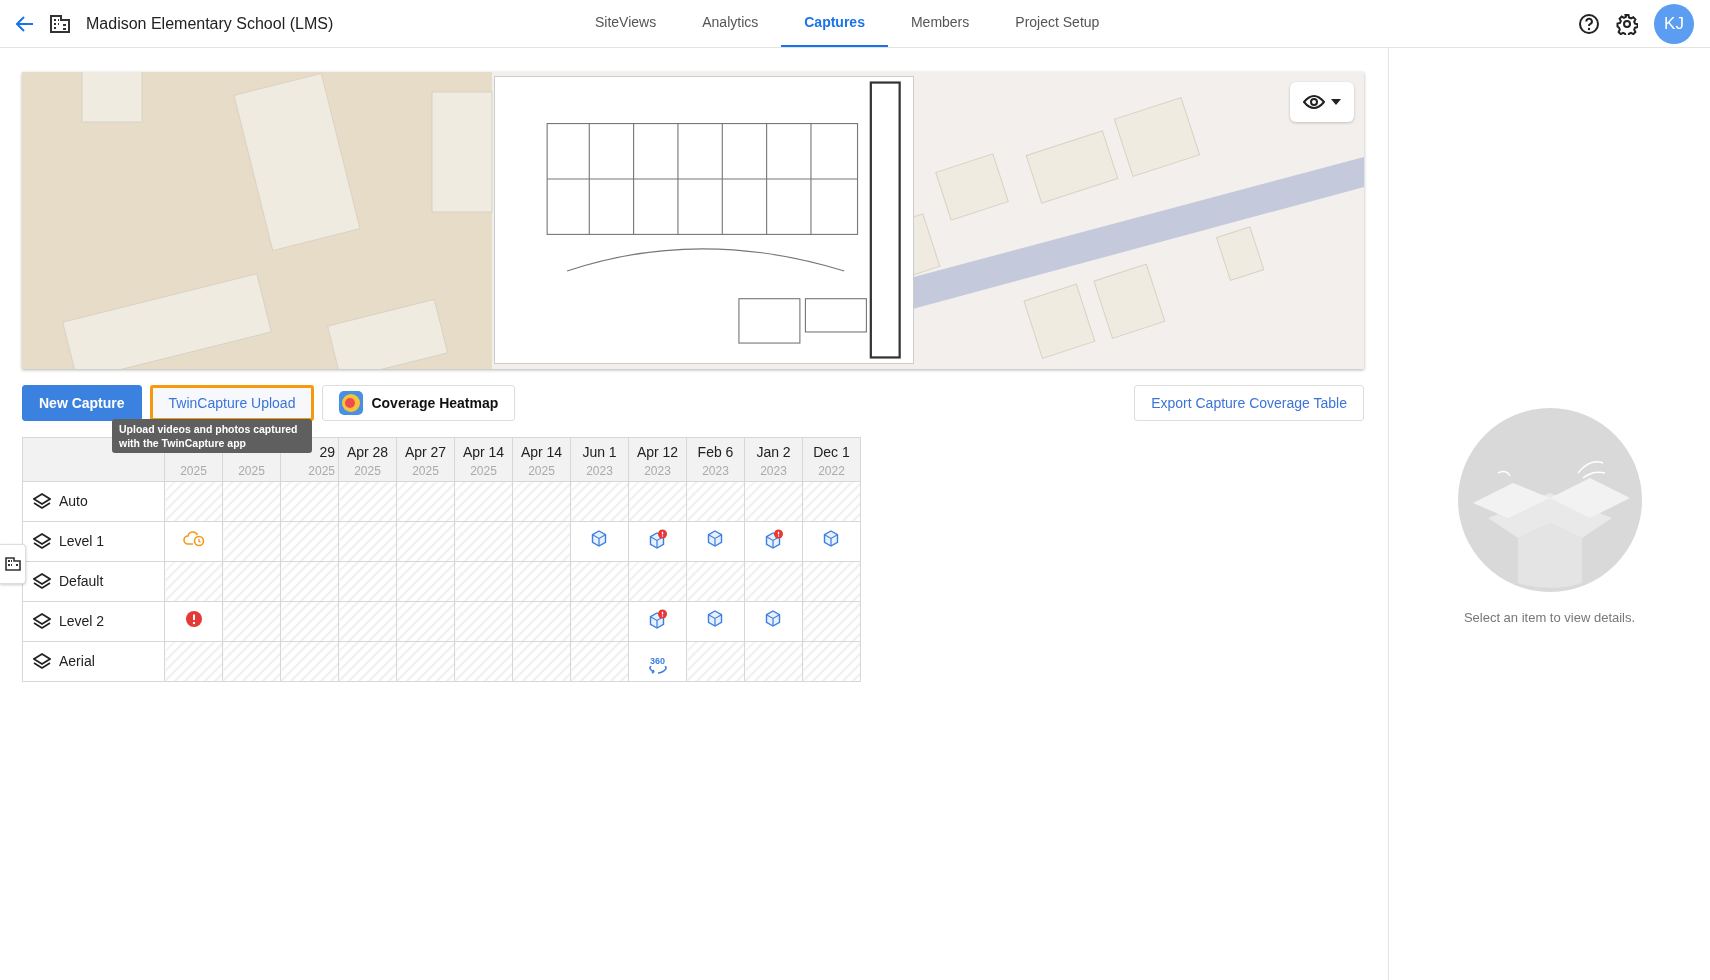 The width and height of the screenshot is (1710, 980). What do you see at coordinates (425, 452) in the screenshot?
I see `column-date: Apr 27` at bounding box center [425, 452].